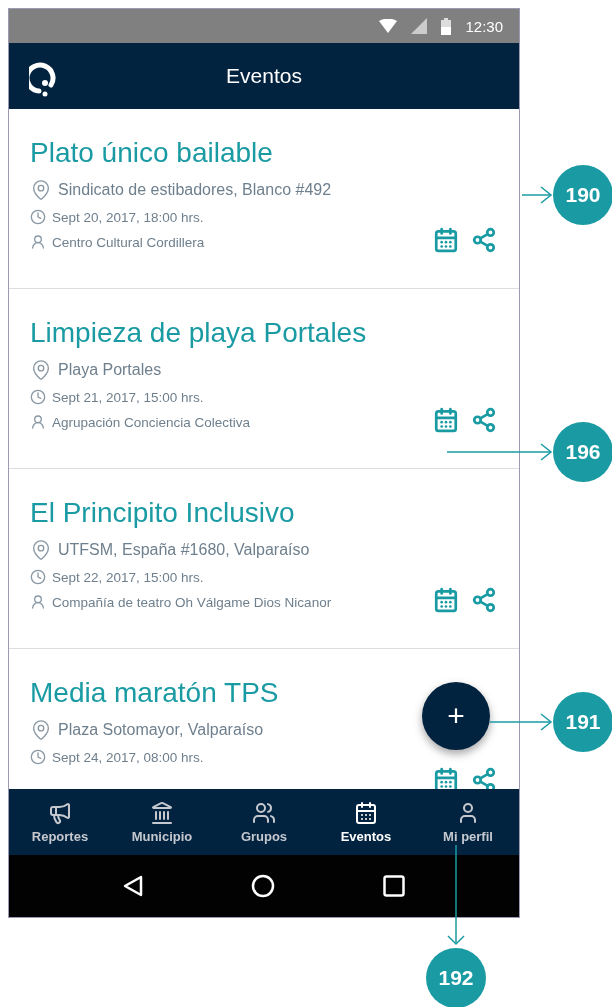  What do you see at coordinates (162, 812) in the screenshot?
I see `building-icon` at bounding box center [162, 812].